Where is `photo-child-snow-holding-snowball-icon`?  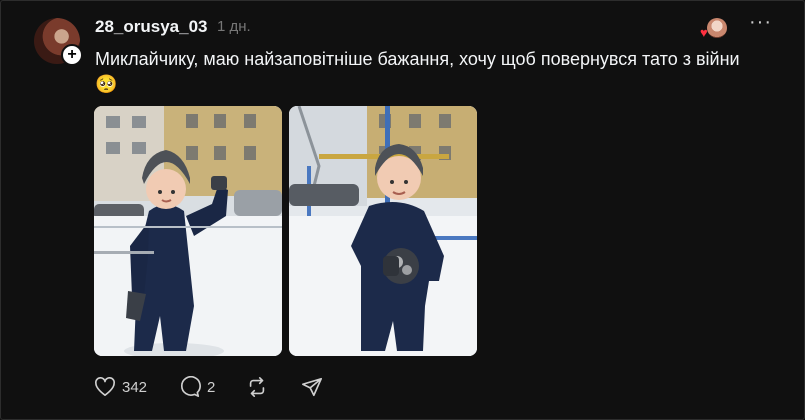 photo-child-snow-holding-snowball-icon is located at coordinates (383, 231).